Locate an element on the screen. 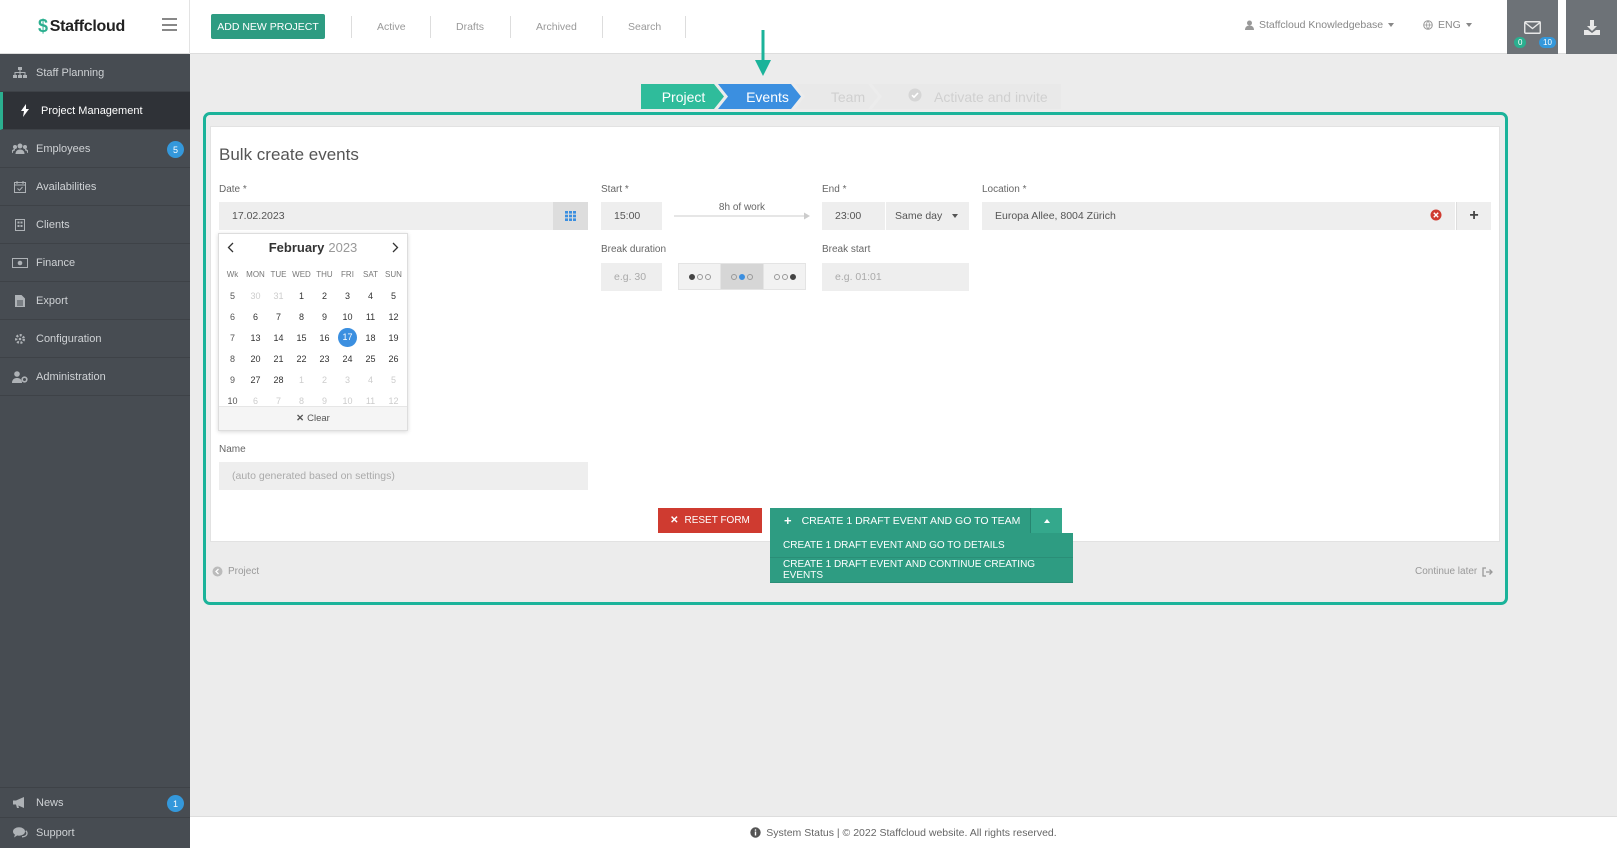  calendar-day: 23 is located at coordinates (324, 359).